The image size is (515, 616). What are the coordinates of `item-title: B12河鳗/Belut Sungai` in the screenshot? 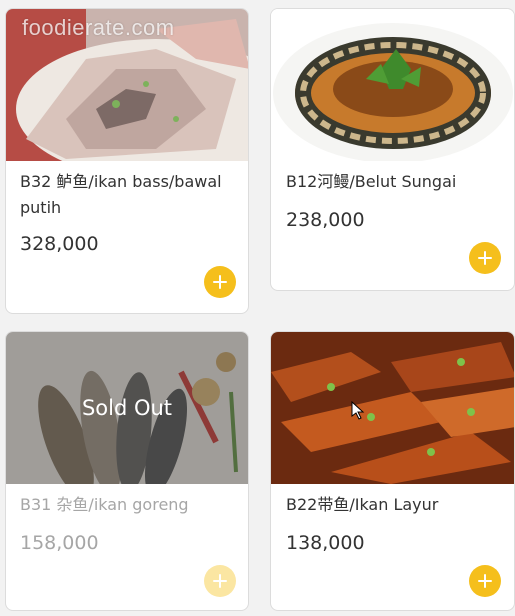 It's located at (371, 181).